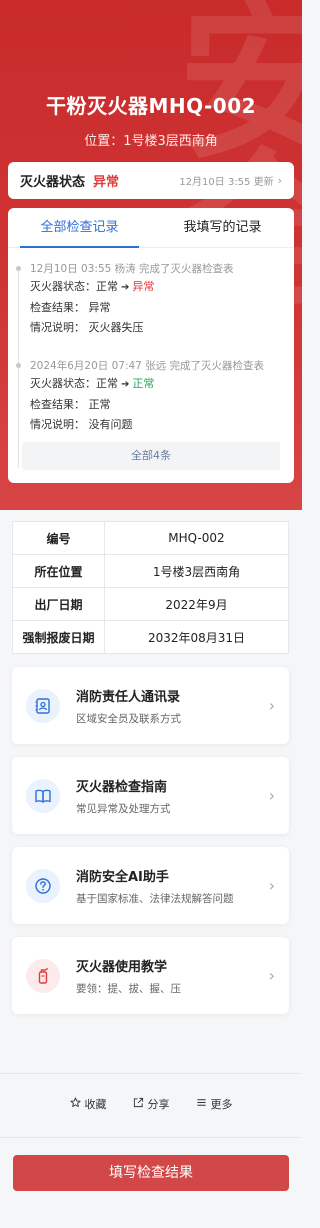  I want to click on share-button: 分享, so click(151, 1104).